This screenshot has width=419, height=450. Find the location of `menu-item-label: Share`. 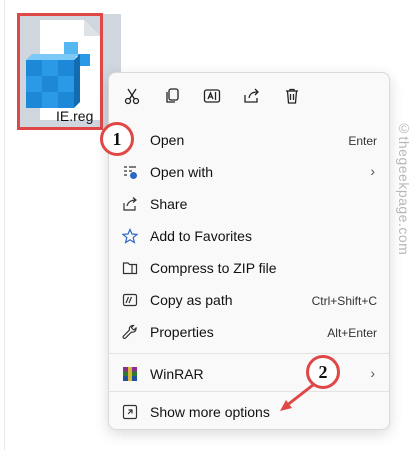

menu-item-label: Share is located at coordinates (169, 204).